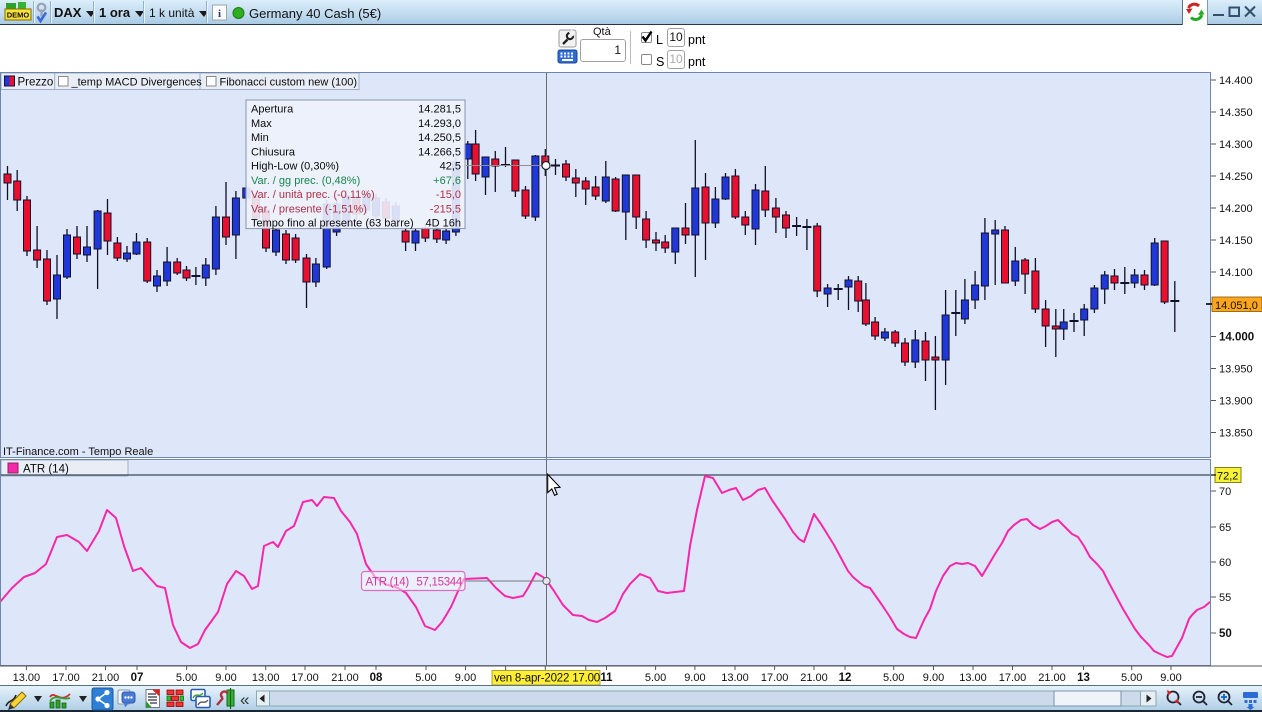  Describe the element at coordinates (332, 224) in the screenshot. I see `svg-text:Tempo fino al presente (63 bar: Tempo fino al presente (63 barre)` at that location.